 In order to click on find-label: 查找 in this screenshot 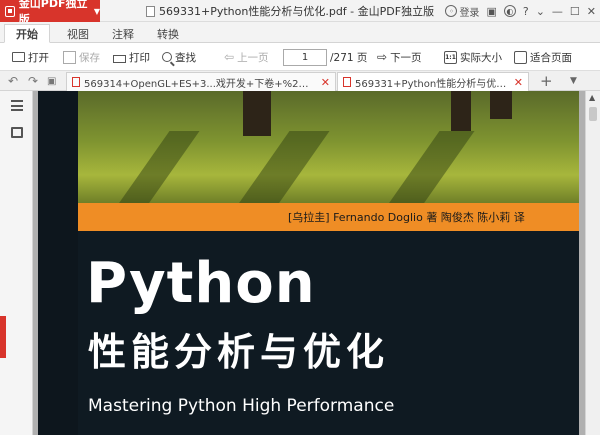, I will do `click(185, 57)`.